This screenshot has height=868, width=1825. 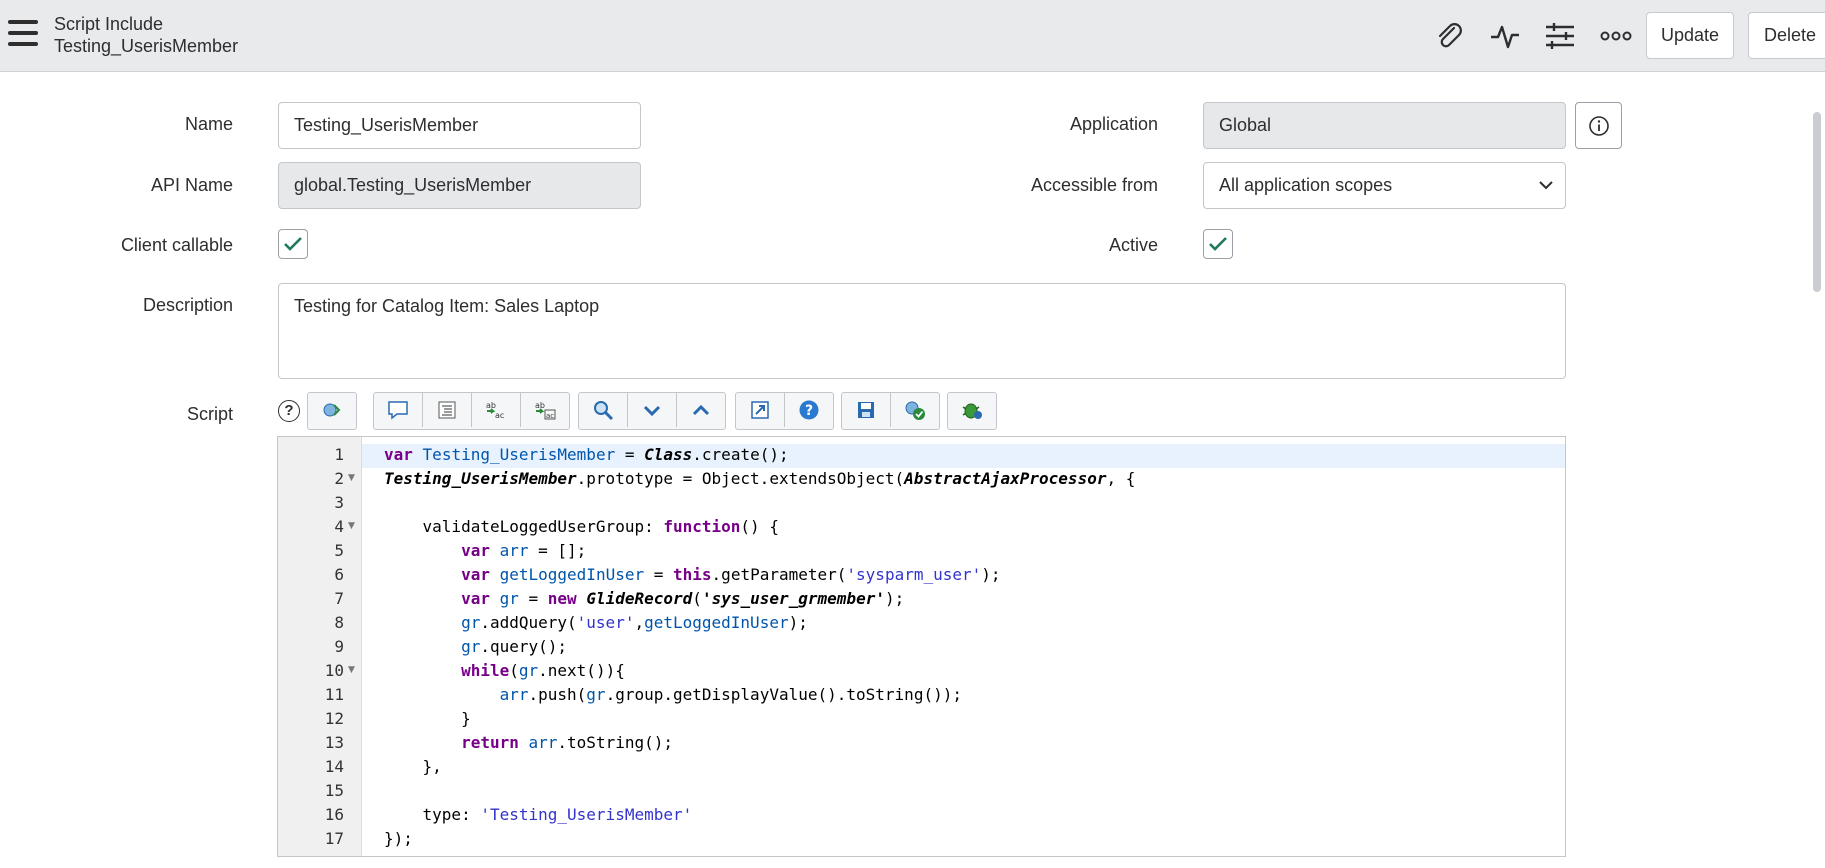 What do you see at coordinates (146, 46) in the screenshot?
I see `record-name: Testing_UserisMember` at bounding box center [146, 46].